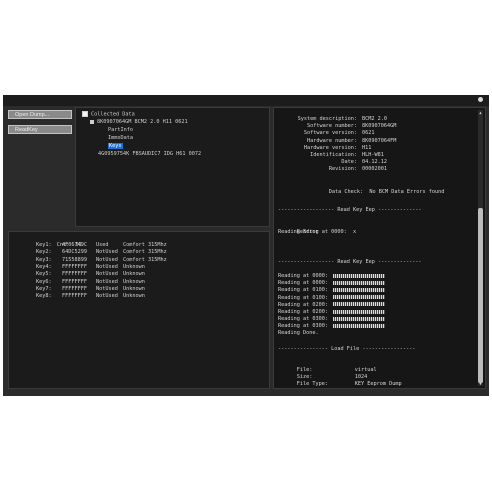 The image size is (492, 492). What do you see at coordinates (346, 192) in the screenshot?
I see `data-check-label: Data Check:` at bounding box center [346, 192].